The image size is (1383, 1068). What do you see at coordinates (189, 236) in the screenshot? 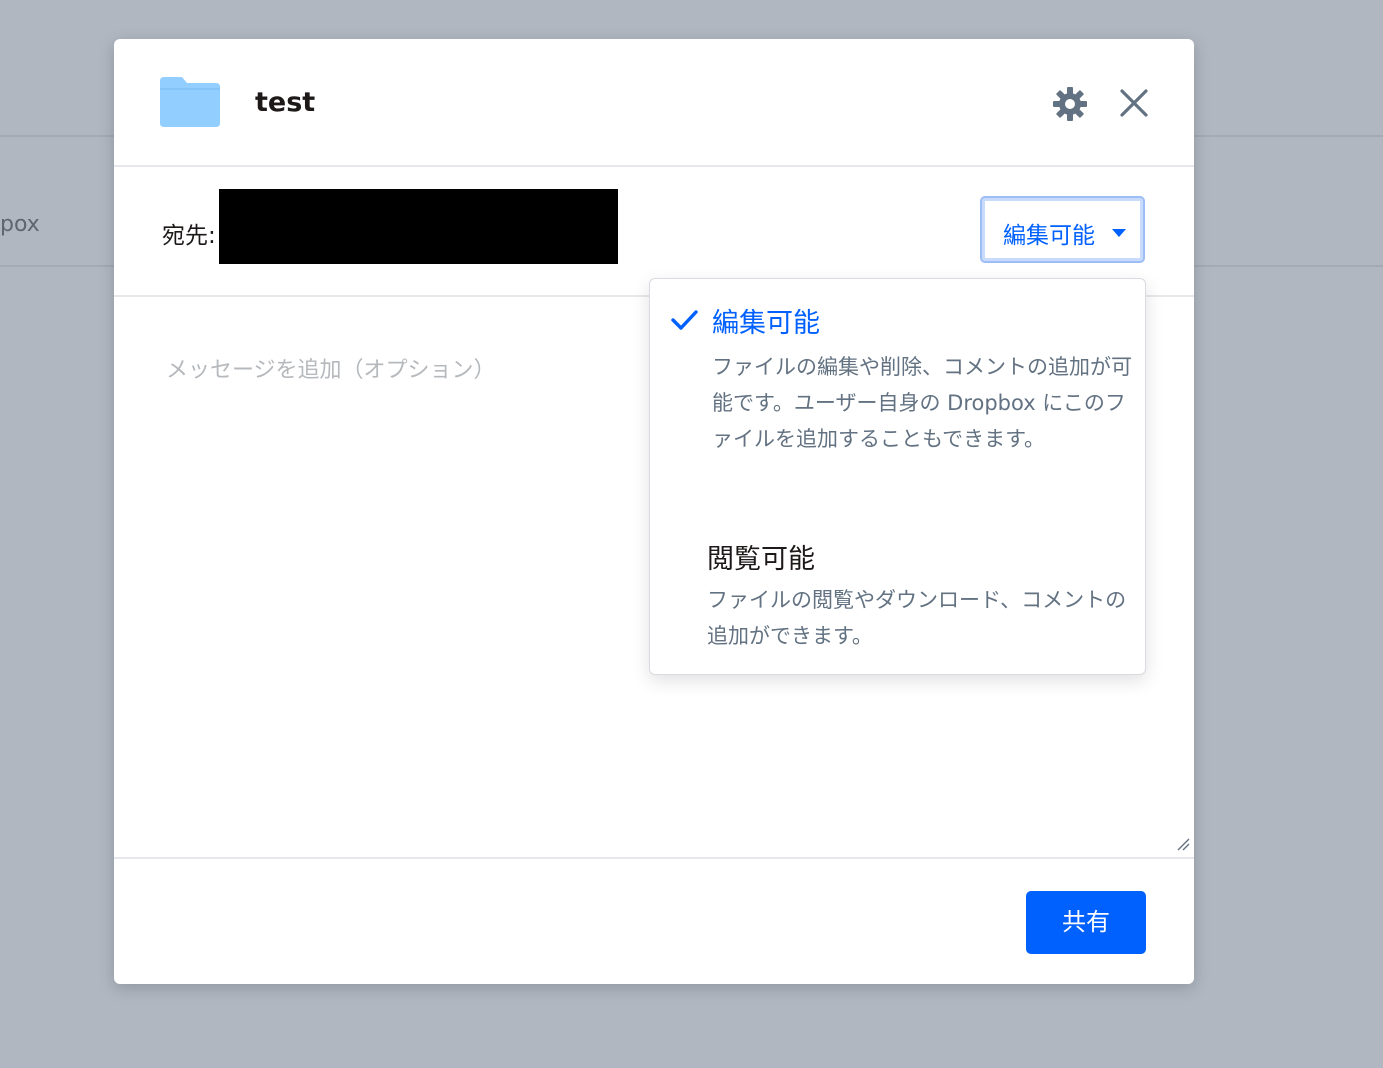
I see `to-label: 宛先:` at bounding box center [189, 236].